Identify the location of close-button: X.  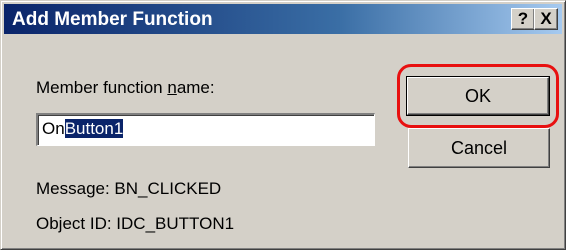
(546, 19).